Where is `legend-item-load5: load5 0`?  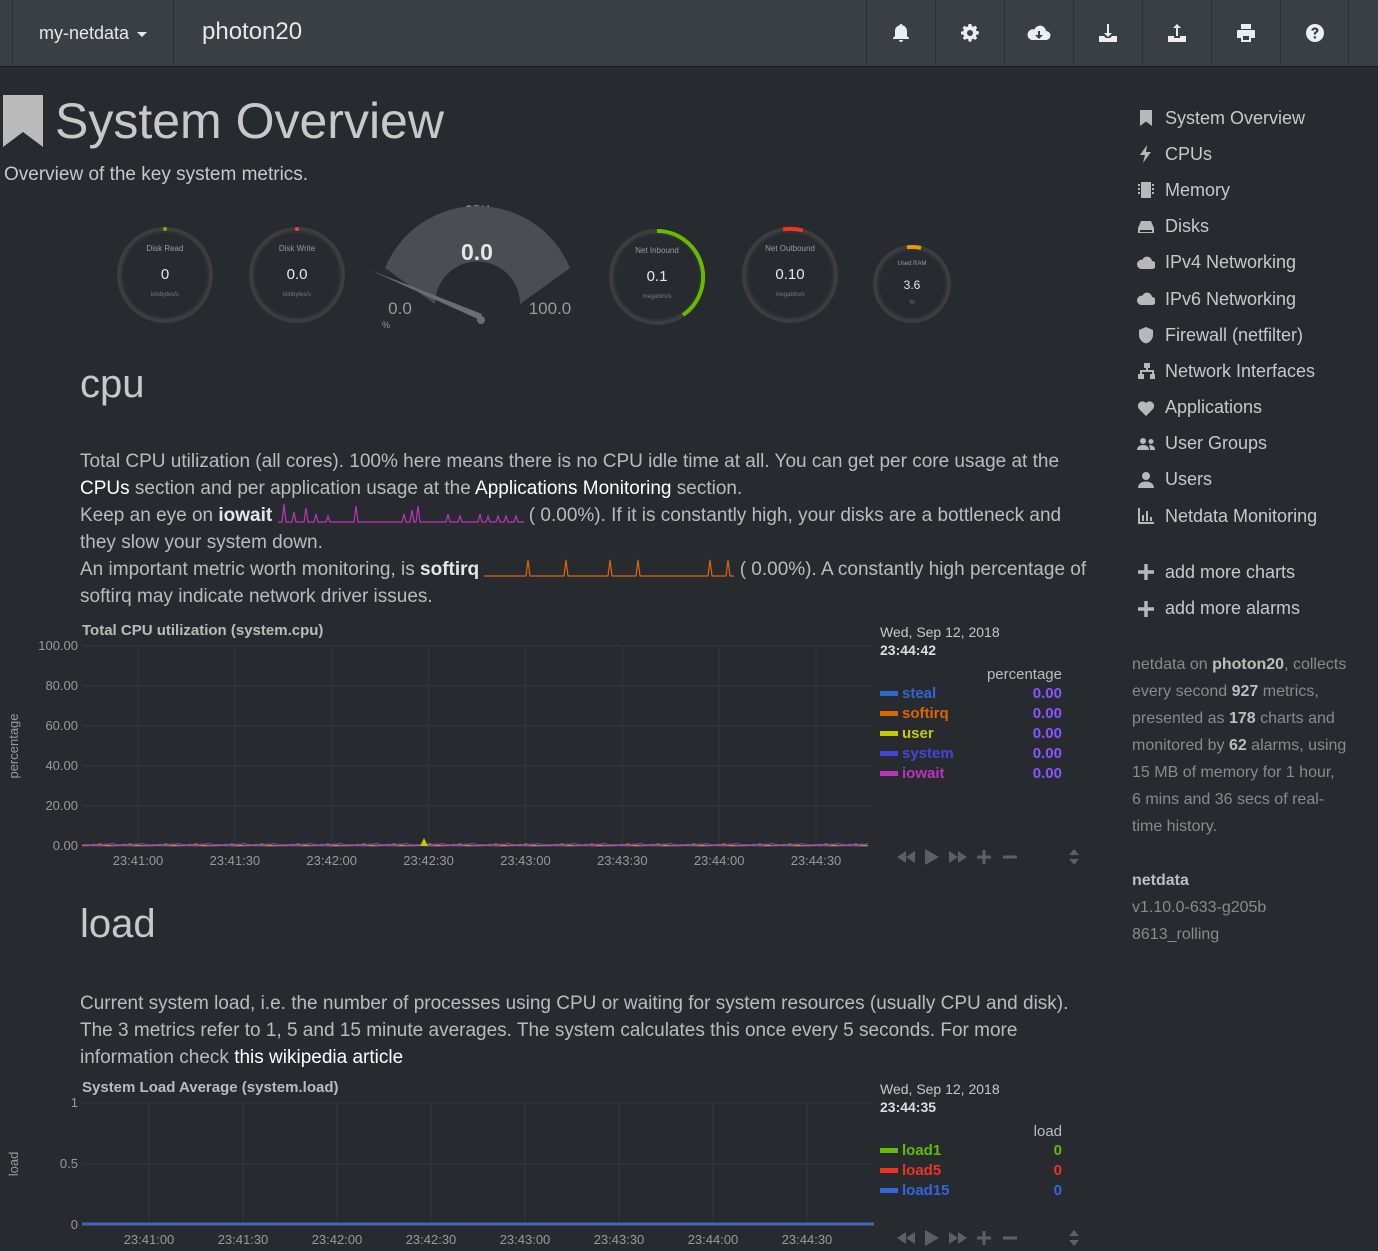 legend-item-load5: load5 0 is located at coordinates (972, 1170).